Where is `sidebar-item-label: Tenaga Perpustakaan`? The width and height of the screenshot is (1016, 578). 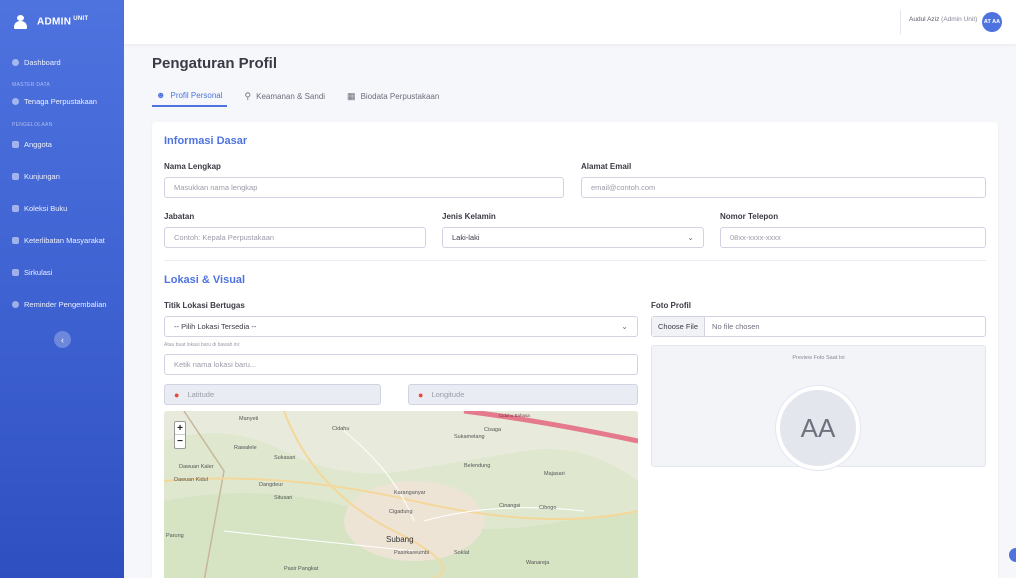 sidebar-item-label: Tenaga Perpustakaan is located at coordinates (60, 101).